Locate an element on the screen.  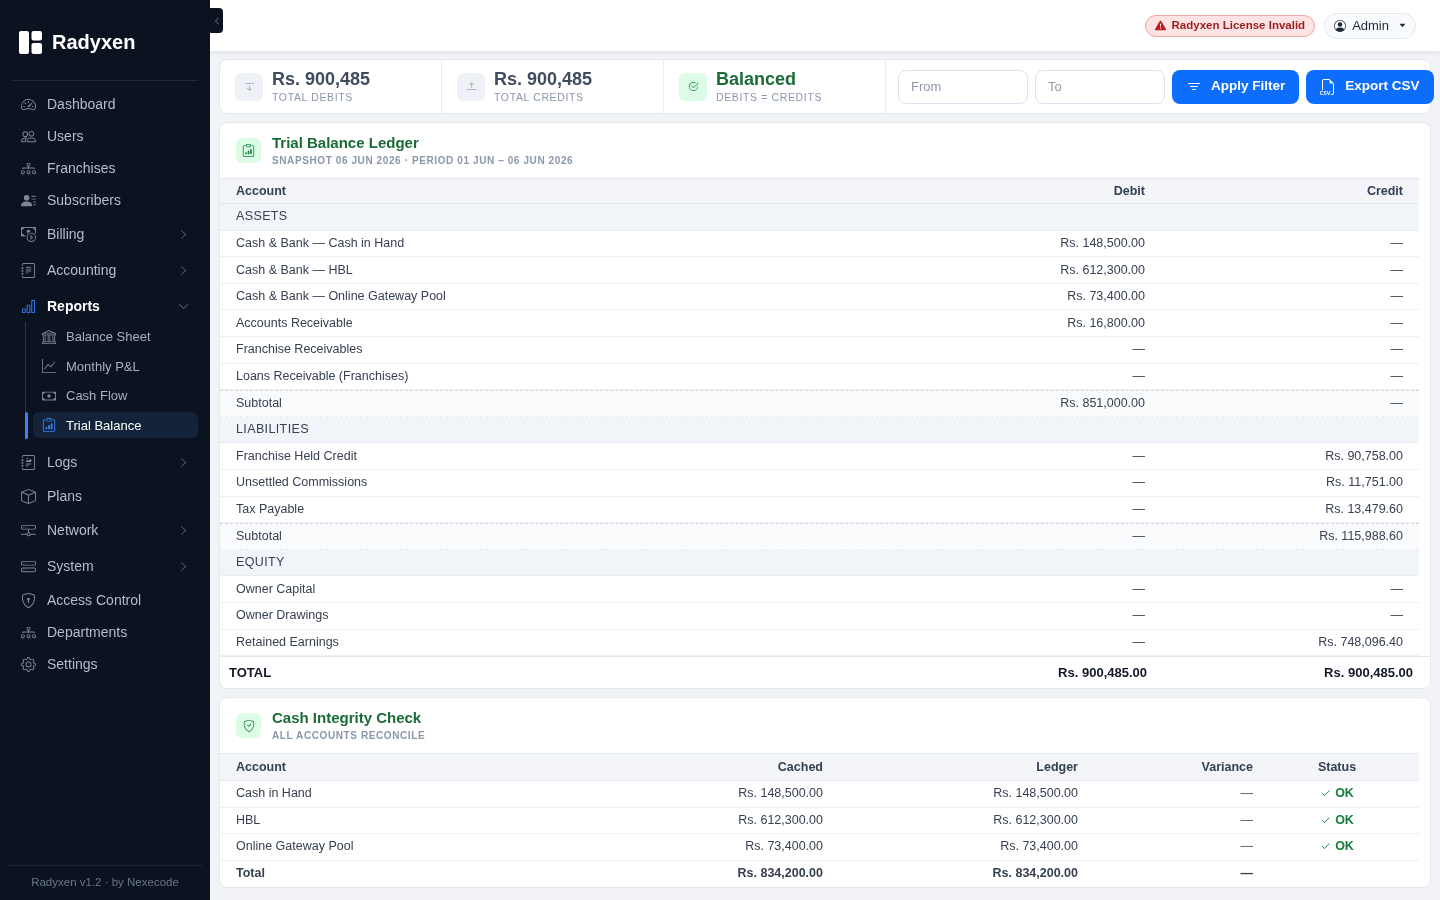
table-cell-text: Rs. 90,758.00 is located at coordinates (1364, 456).